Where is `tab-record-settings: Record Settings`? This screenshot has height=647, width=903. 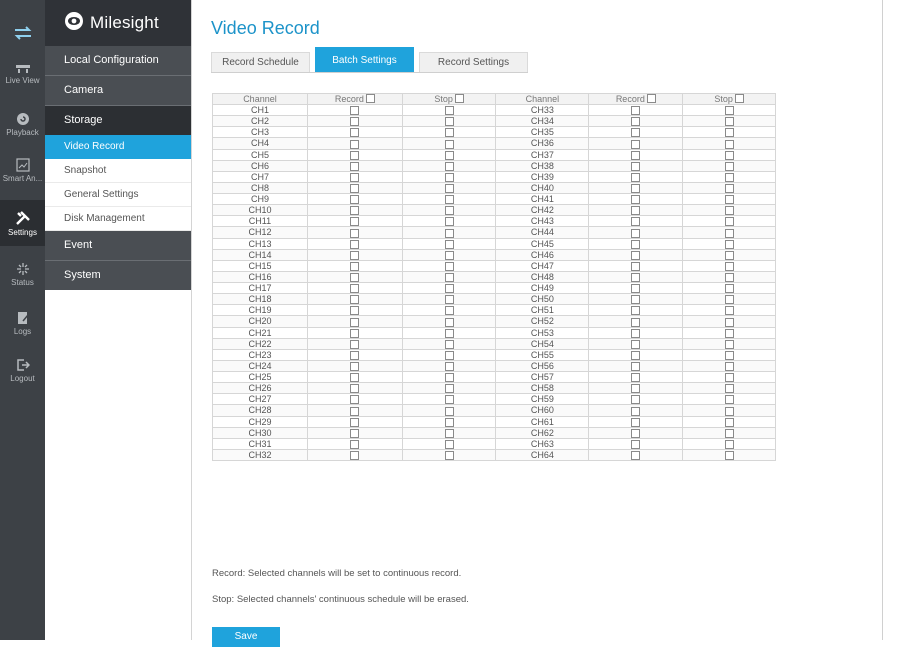 tab-record-settings: Record Settings is located at coordinates (473, 62).